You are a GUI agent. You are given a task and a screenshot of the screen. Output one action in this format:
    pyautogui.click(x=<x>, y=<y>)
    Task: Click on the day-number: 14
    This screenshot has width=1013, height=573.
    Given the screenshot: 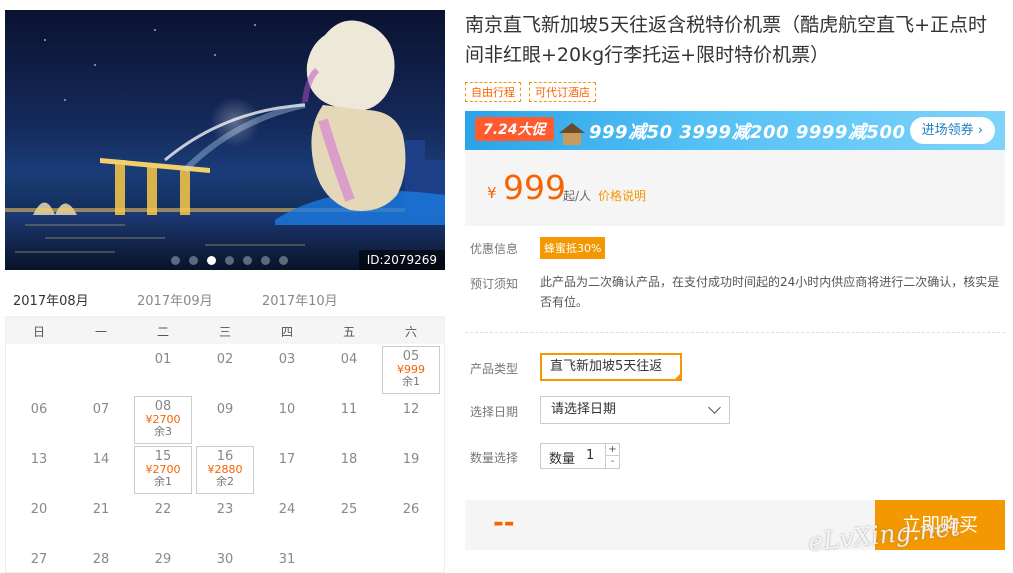 What is the action you would take?
    pyautogui.click(x=101, y=459)
    